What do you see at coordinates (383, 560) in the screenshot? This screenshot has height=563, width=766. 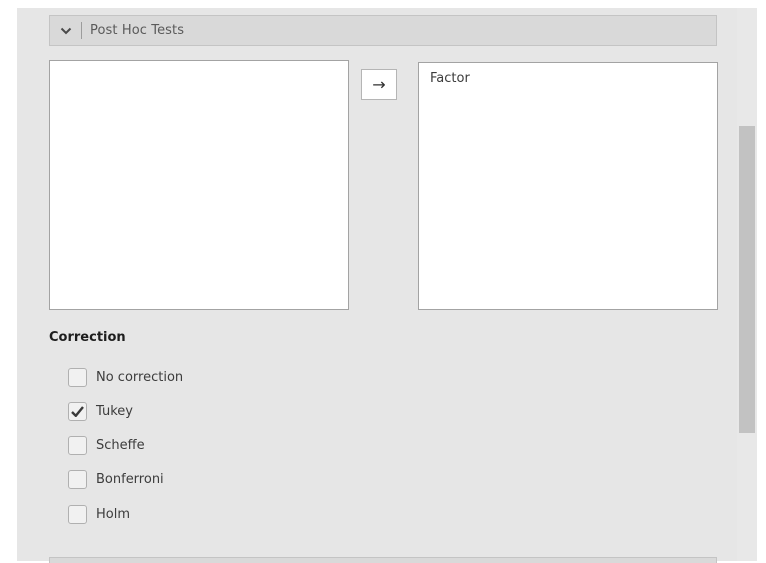 I see `next-section-header` at bounding box center [383, 560].